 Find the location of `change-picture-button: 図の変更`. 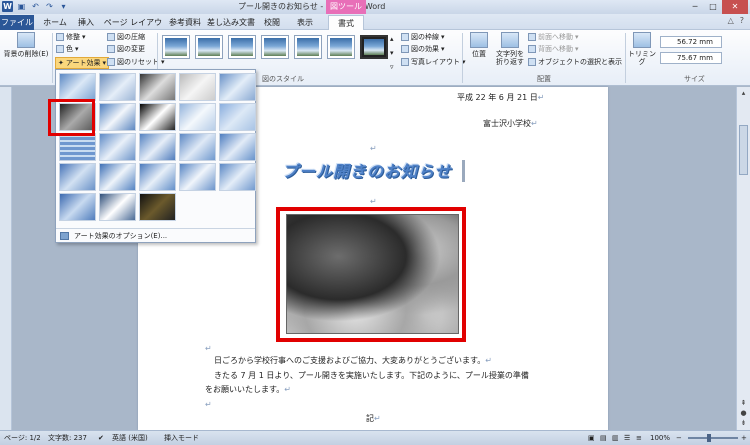

change-picture-button: 図の変更 is located at coordinates (126, 49).